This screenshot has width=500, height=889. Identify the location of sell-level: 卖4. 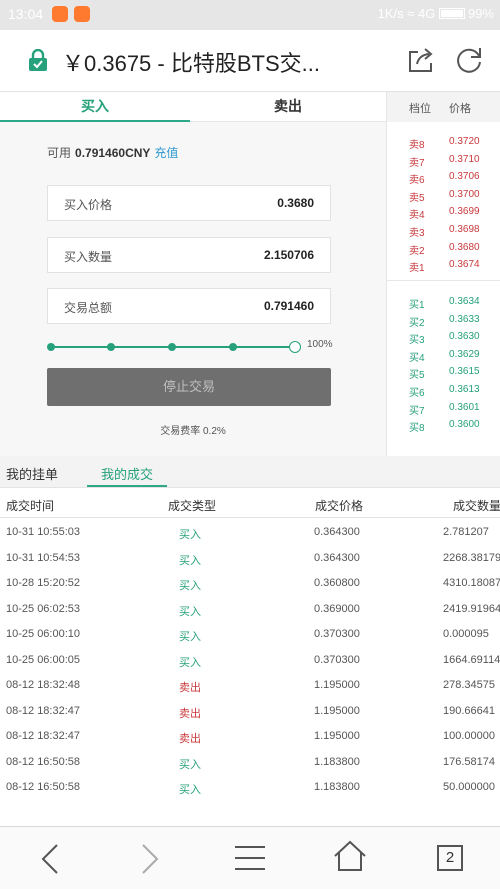
(417, 216).